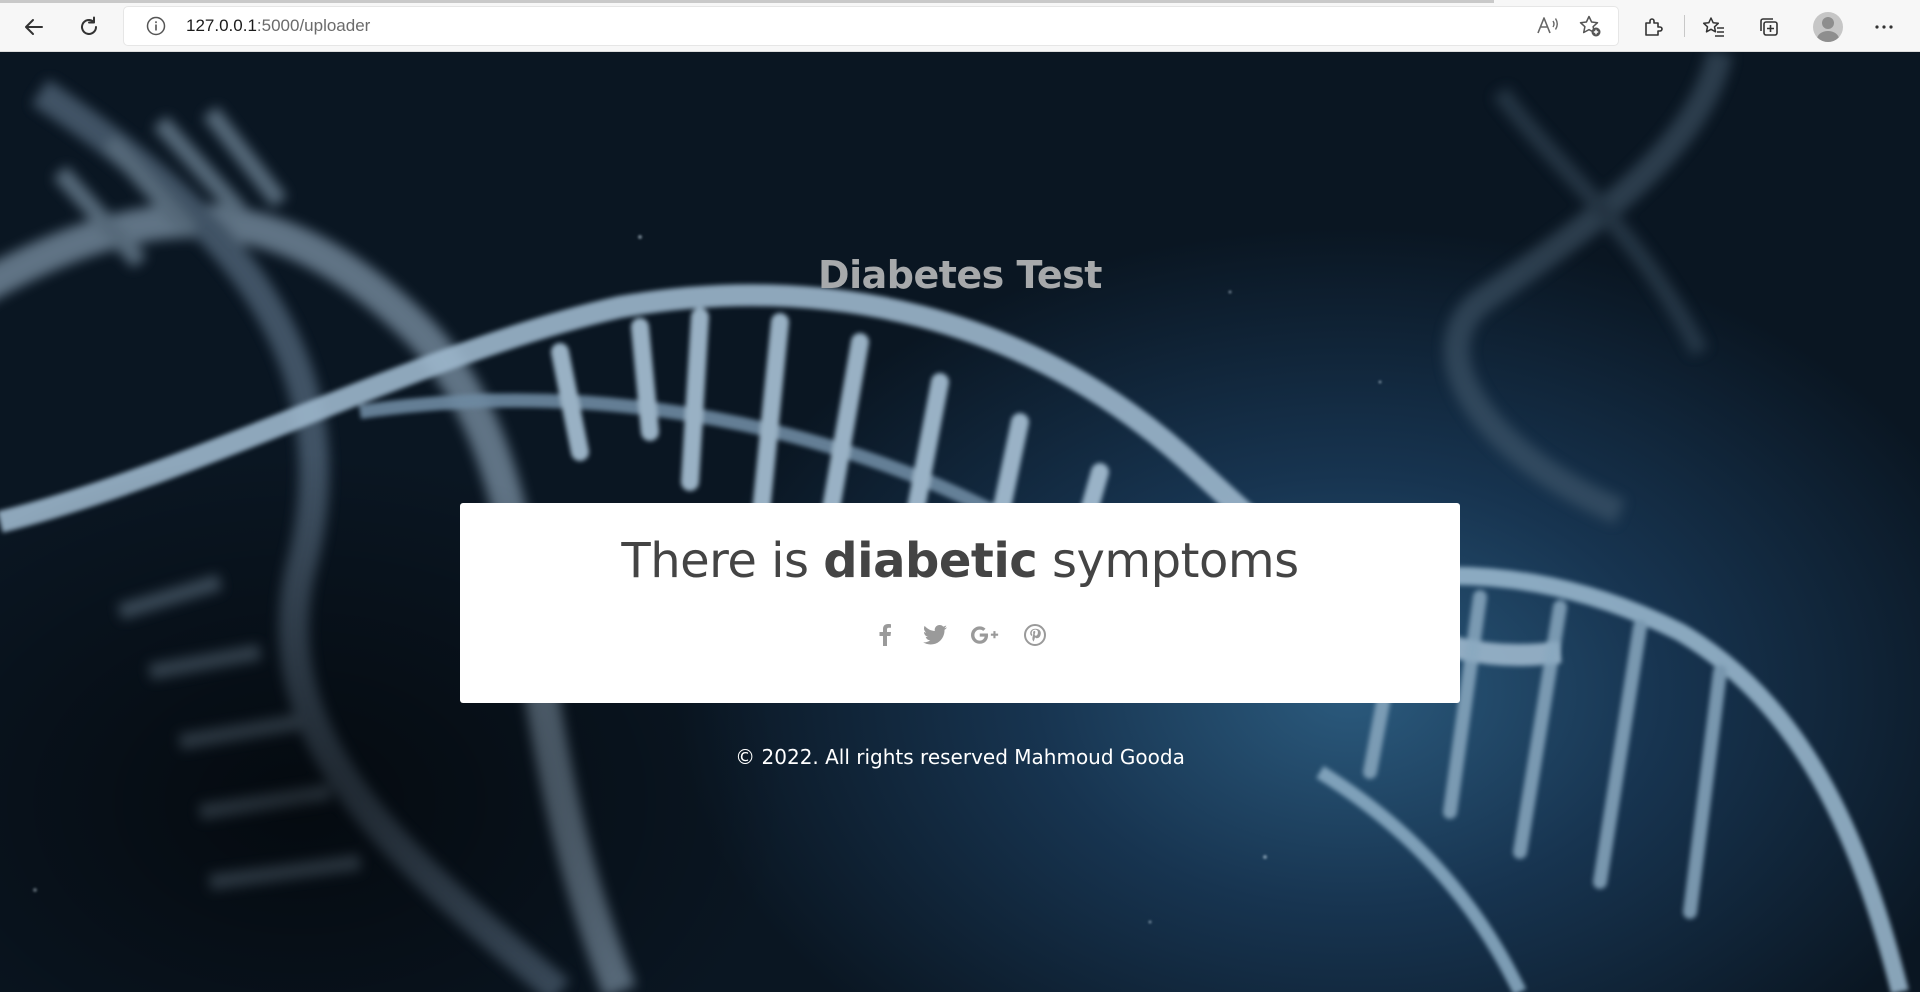 The height and width of the screenshot is (992, 1920). What do you see at coordinates (221, 25) in the screenshot?
I see `url-host: 127.0.0.1` at bounding box center [221, 25].